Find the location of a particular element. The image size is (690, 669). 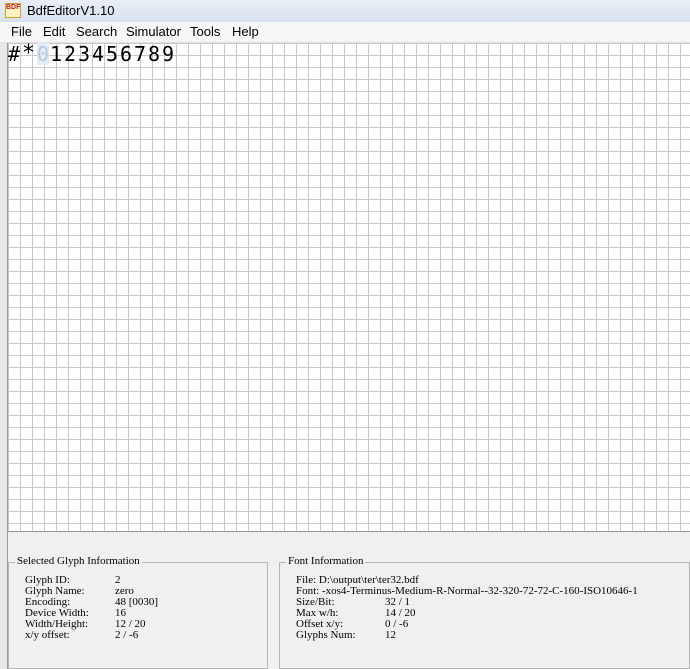

xy-offset-label: x/y offset: is located at coordinates (47, 635).